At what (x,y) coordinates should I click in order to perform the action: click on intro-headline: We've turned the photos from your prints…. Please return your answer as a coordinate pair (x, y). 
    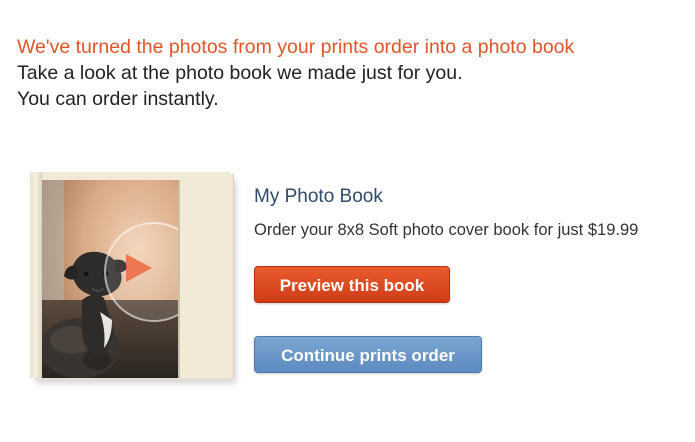
    Looking at the image, I should click on (296, 47).